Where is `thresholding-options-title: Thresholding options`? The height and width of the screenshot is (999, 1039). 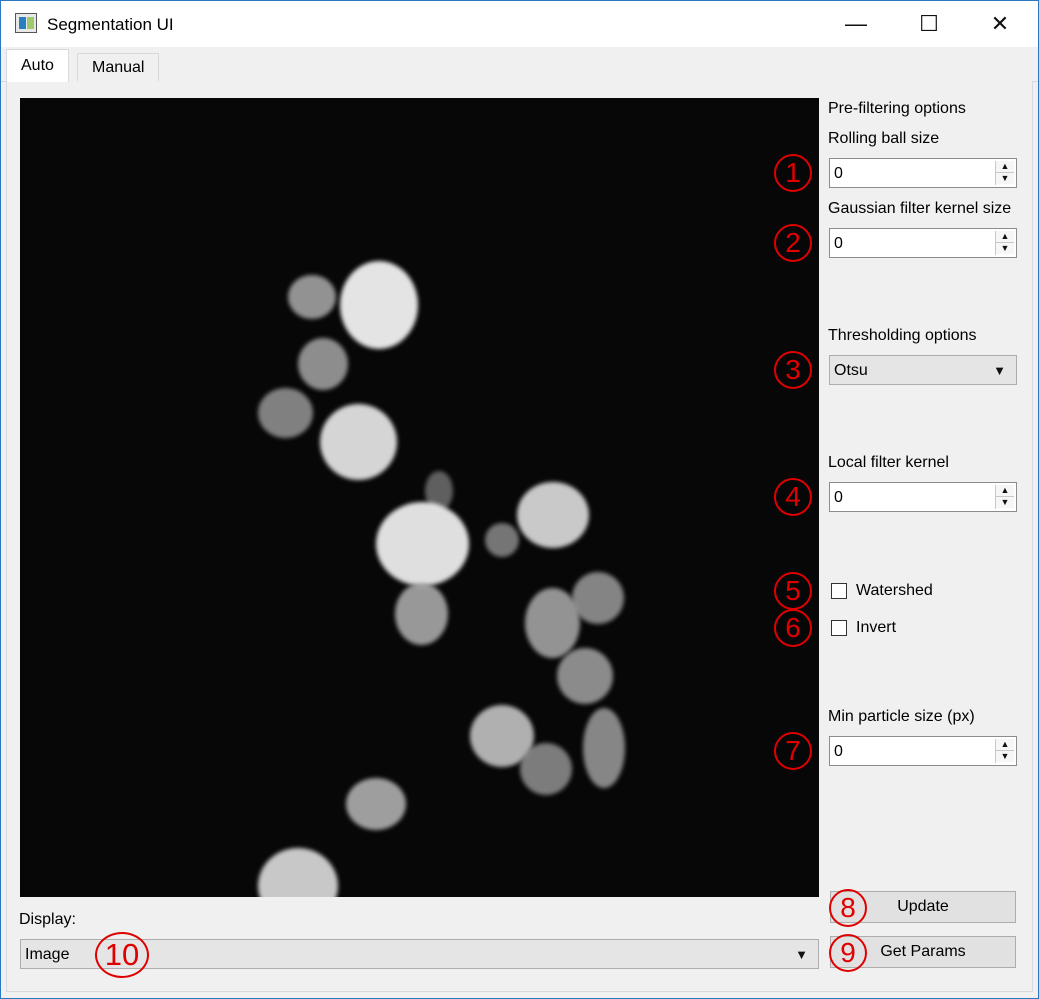
thresholding-options-title: Thresholding options is located at coordinates (902, 335).